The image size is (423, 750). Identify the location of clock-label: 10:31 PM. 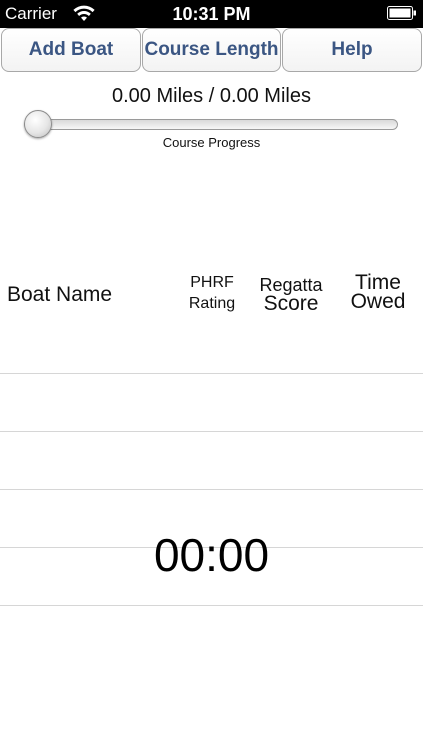
(211, 14).